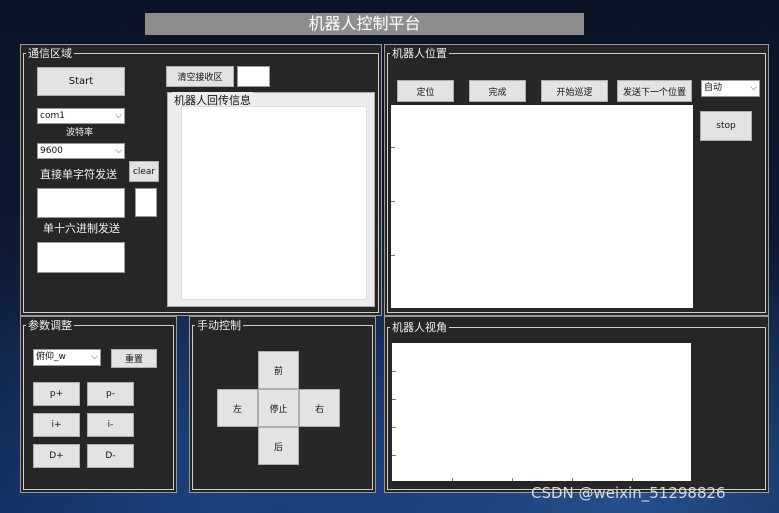 This screenshot has height=513, width=779. I want to click on watermark-text: CSDN @weixin_51298826, so click(628, 493).